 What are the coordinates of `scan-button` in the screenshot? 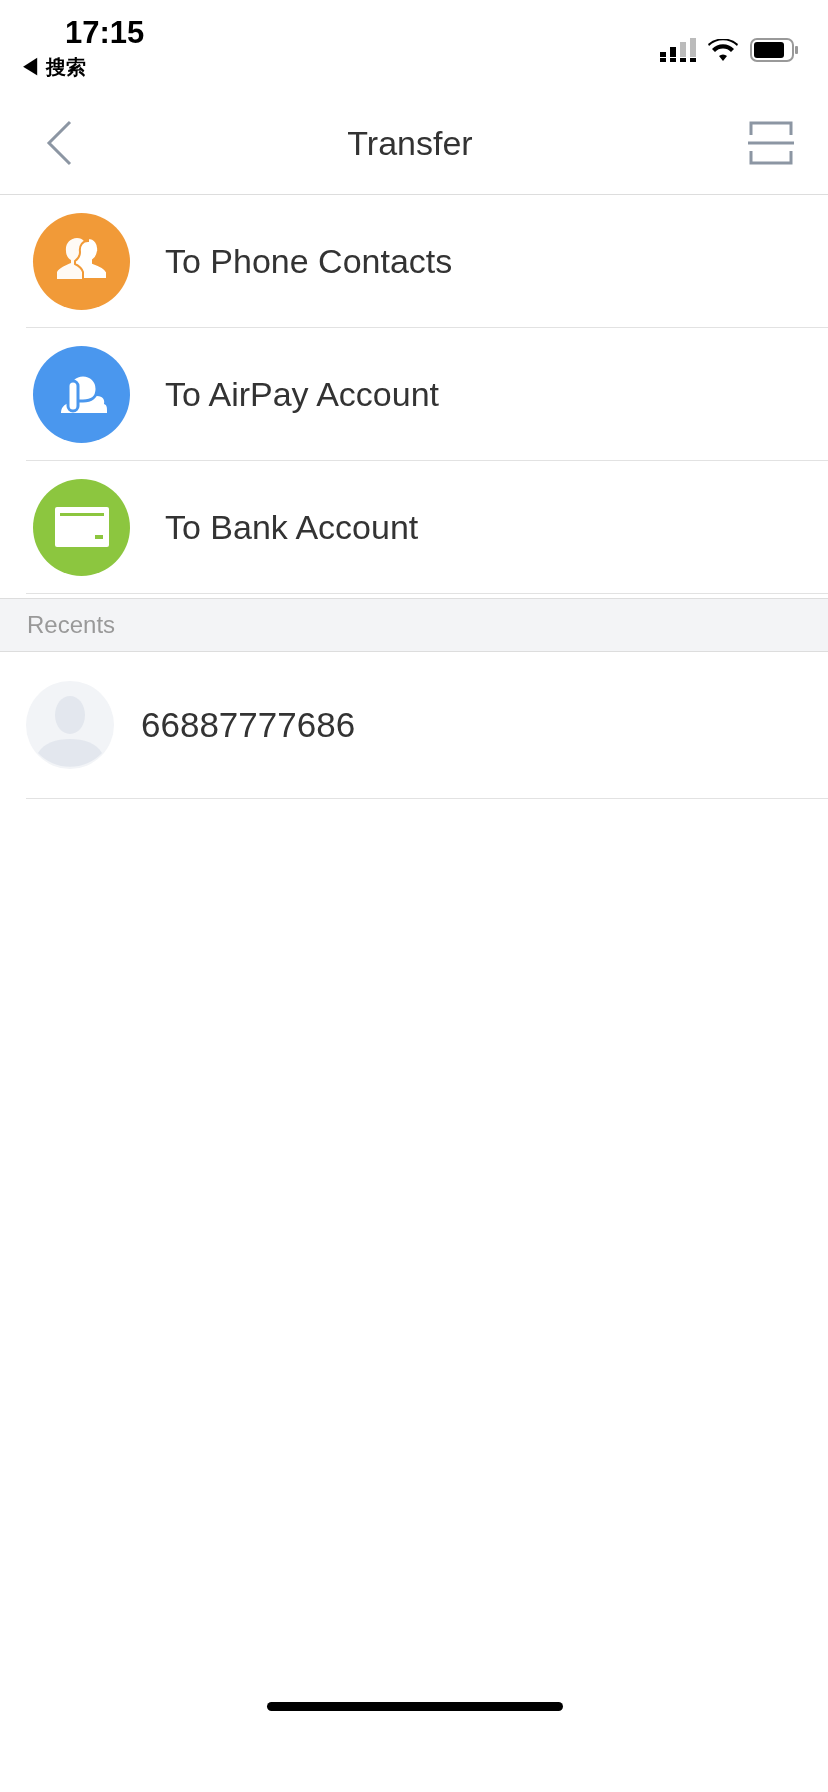 It's located at (771, 143).